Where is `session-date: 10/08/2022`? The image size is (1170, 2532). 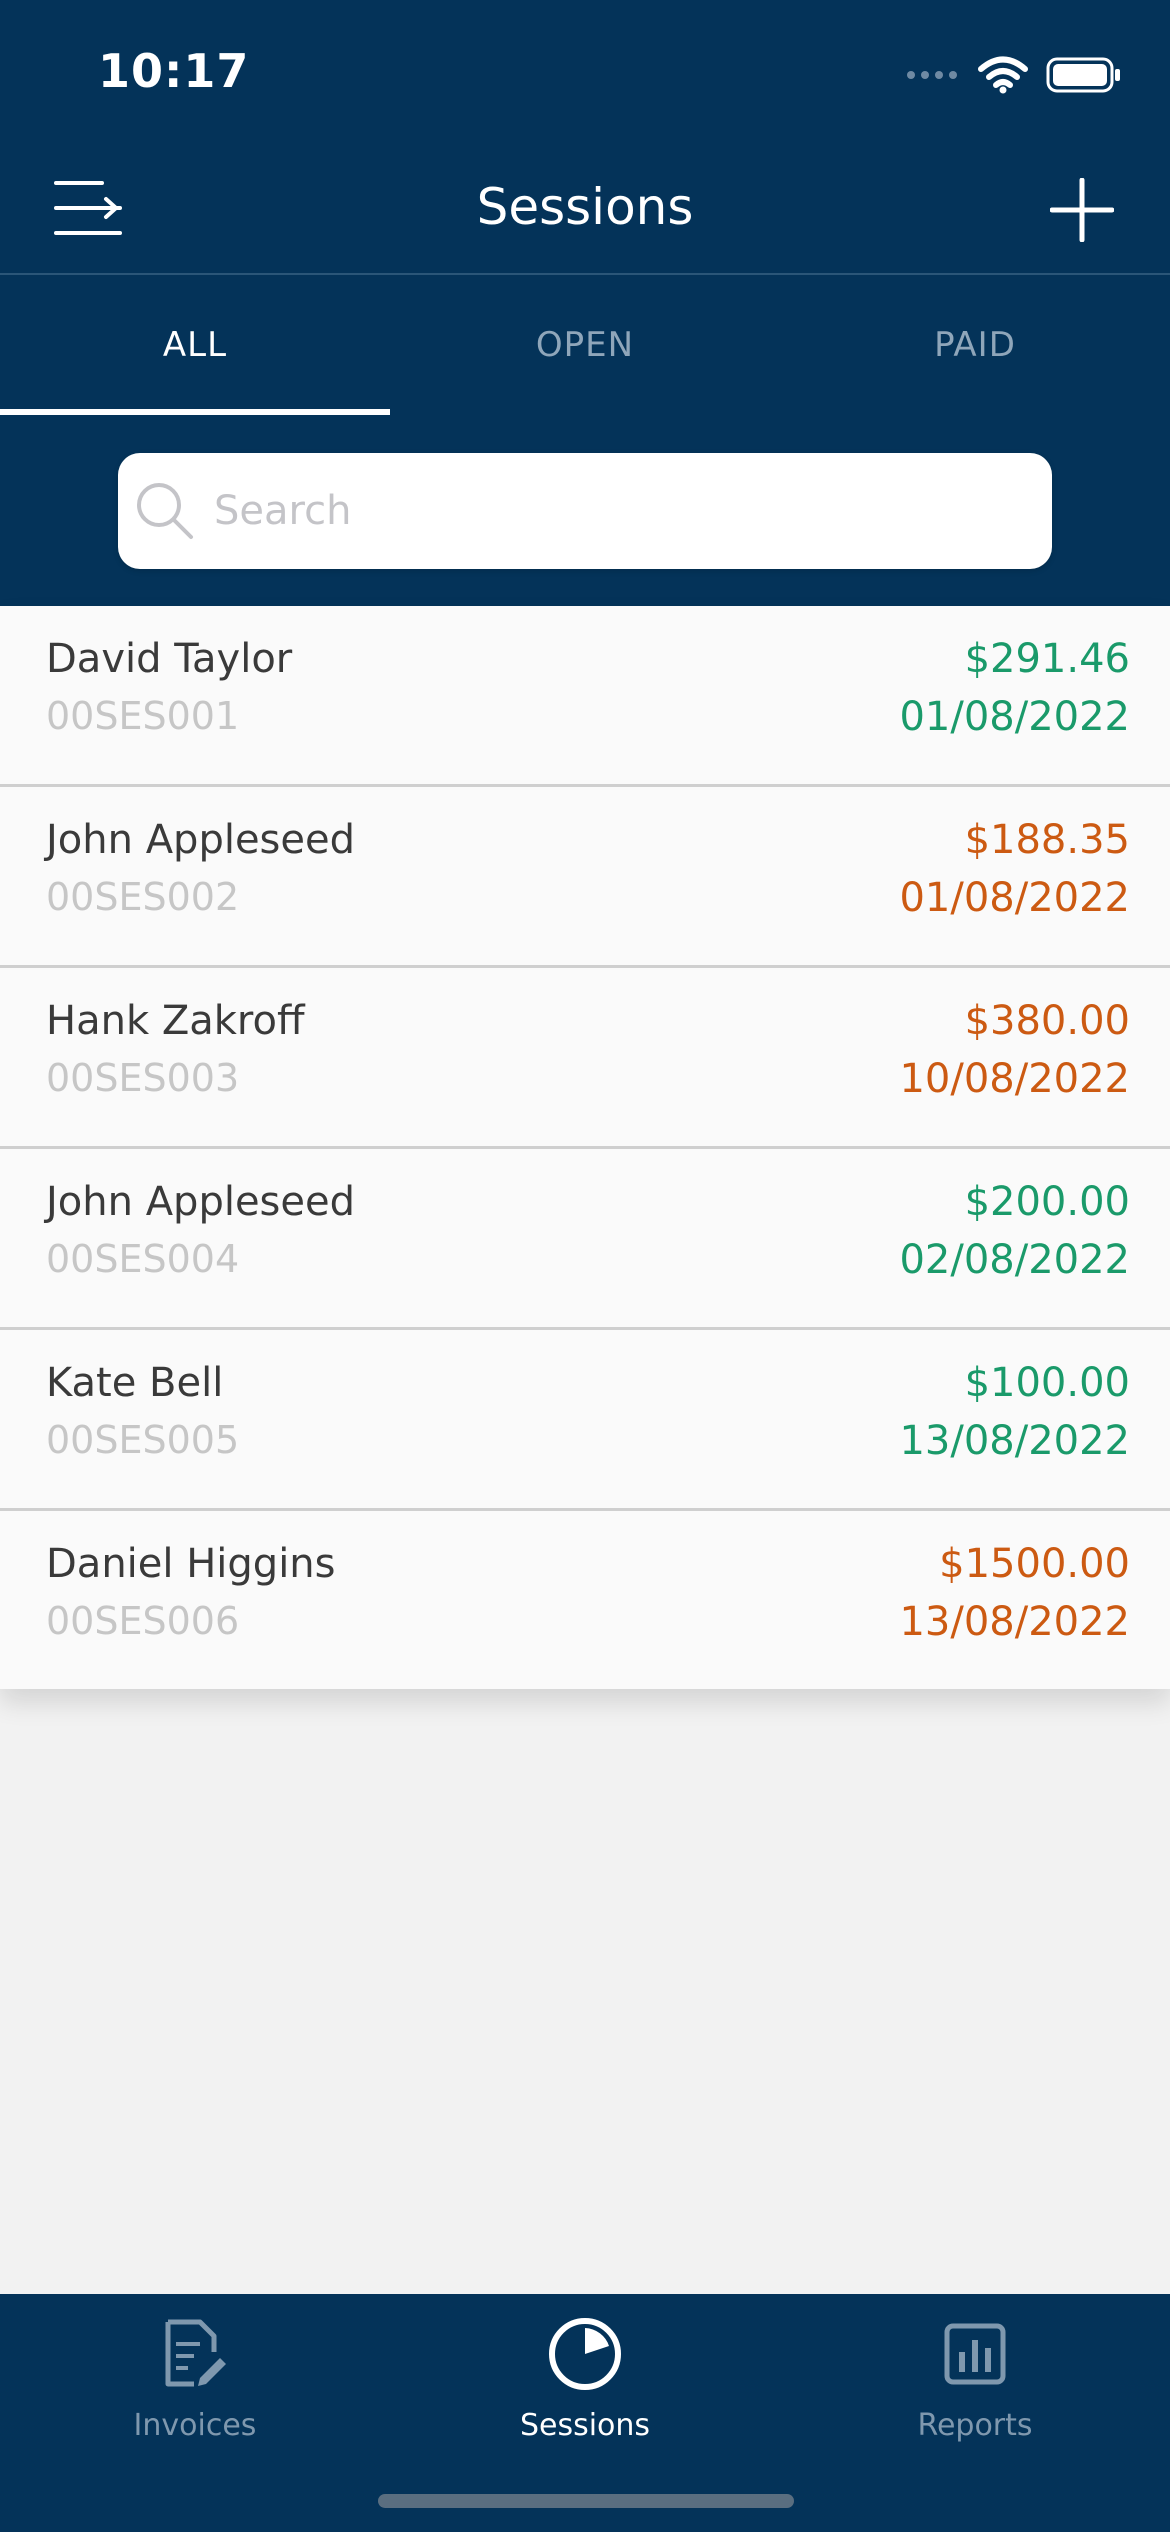
session-date: 10/08/2022 is located at coordinates (1014, 1079).